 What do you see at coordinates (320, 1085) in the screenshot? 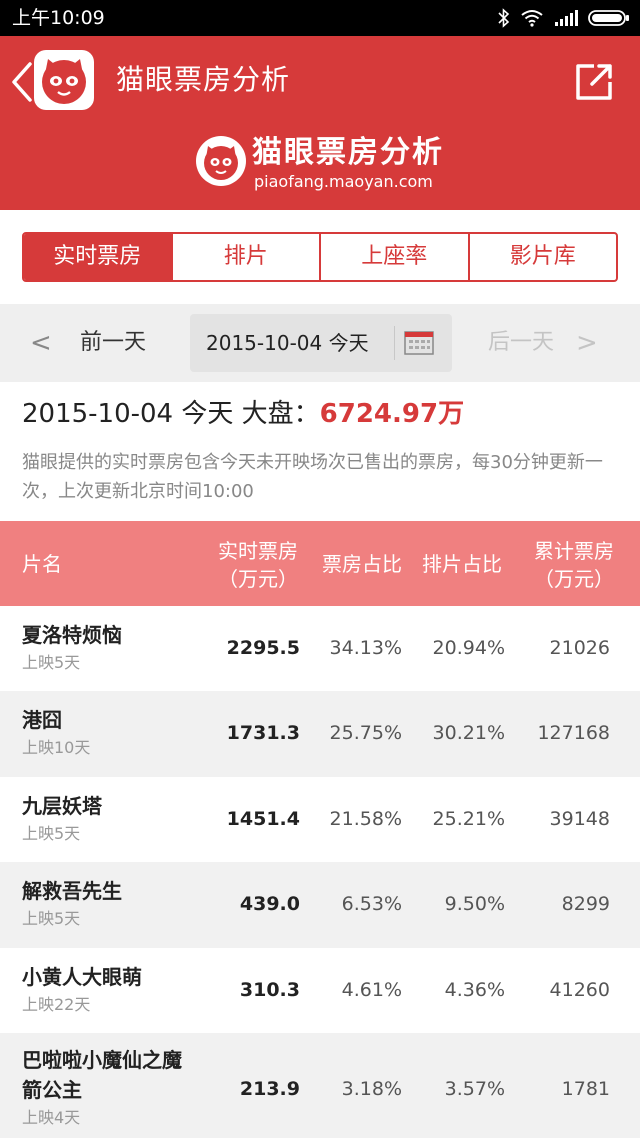
I see `table-row: 巴啦啦小魔仙之魔箭公主 上映4天 213.9 3.18% 3.57% 1781` at bounding box center [320, 1085].